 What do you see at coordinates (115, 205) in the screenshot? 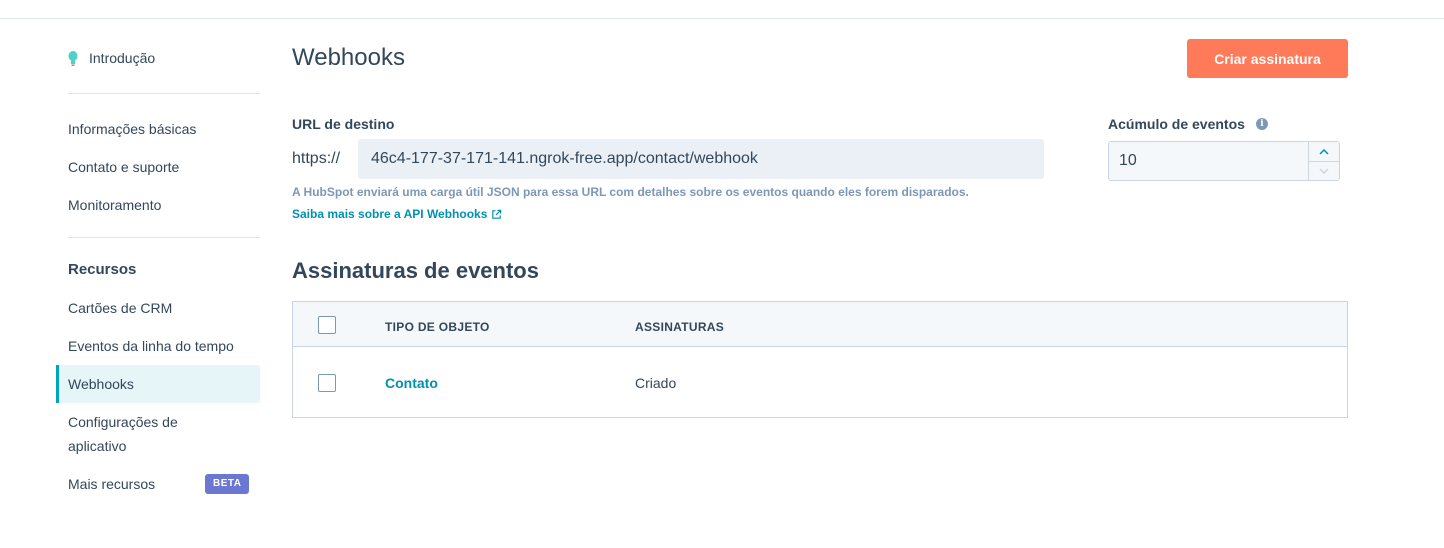
I see `sidebar-item-label: Monitoramento` at bounding box center [115, 205].